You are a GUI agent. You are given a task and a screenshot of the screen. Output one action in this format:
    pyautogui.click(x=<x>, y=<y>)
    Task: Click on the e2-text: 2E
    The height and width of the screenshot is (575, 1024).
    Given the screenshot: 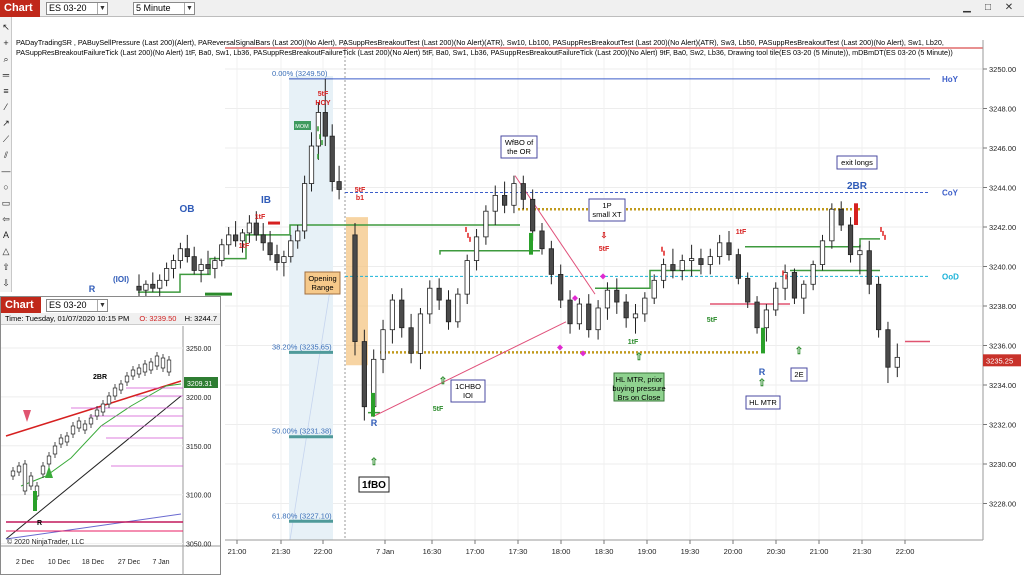 What is the action you would take?
    pyautogui.click(x=798, y=374)
    